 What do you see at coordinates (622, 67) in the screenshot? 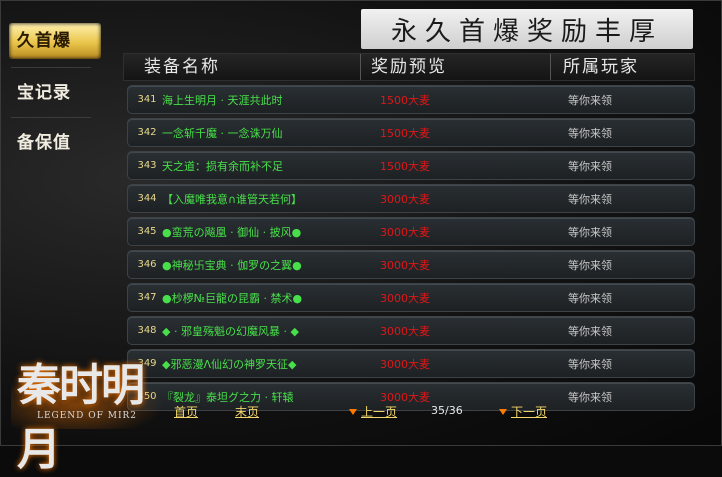
I see `header-owner: 所属玩家` at bounding box center [622, 67].